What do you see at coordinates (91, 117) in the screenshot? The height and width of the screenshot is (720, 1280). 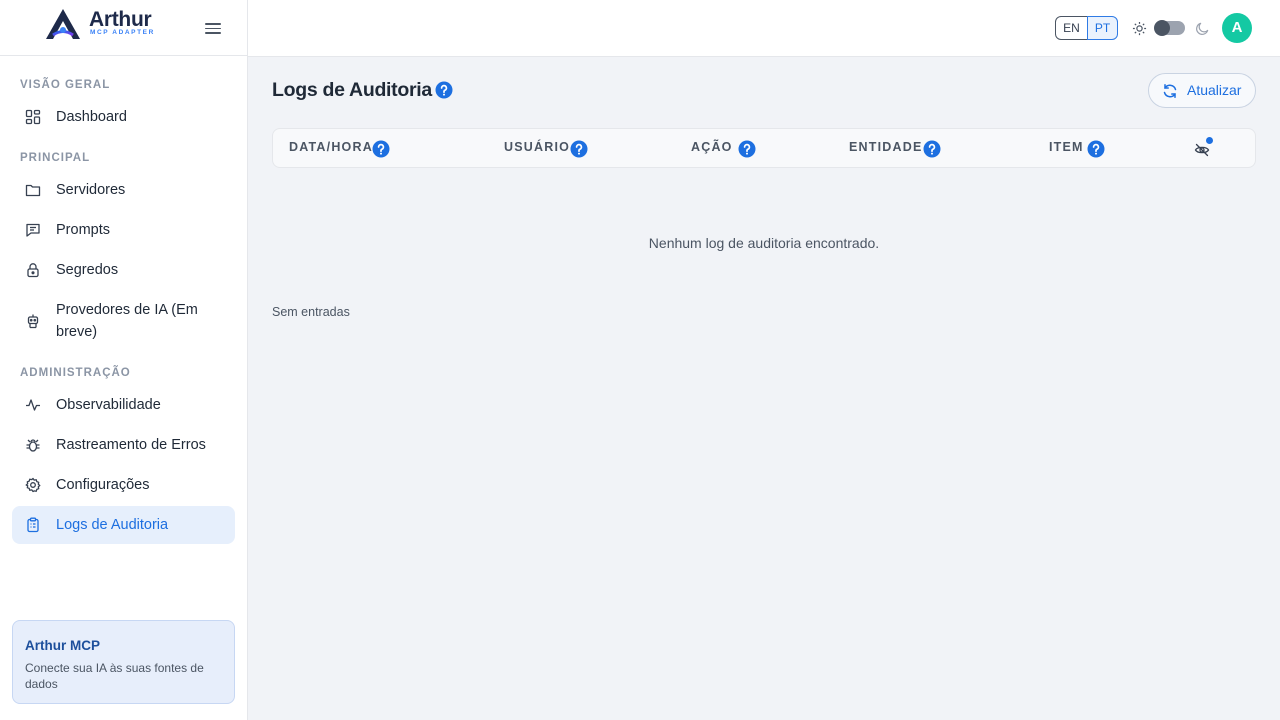 I see `sidebar-item-label: Dashboard` at bounding box center [91, 117].